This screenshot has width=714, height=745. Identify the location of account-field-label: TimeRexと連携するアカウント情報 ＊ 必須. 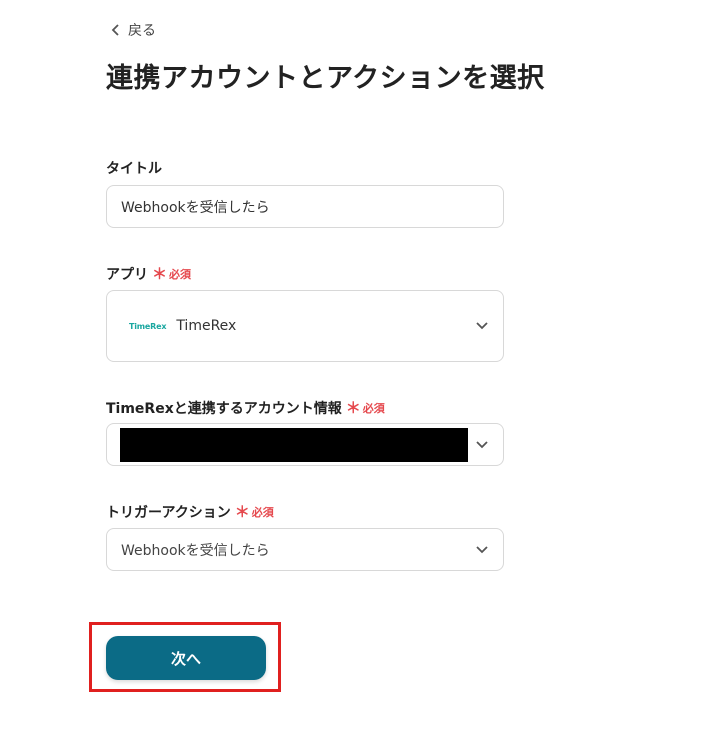
(245, 407).